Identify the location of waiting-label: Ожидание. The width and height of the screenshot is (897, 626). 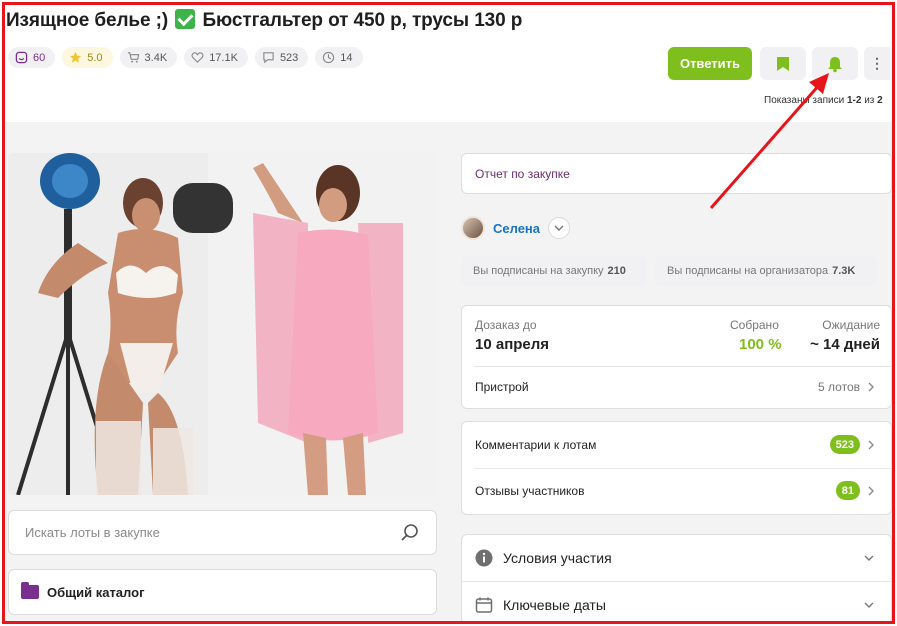
(851, 325).